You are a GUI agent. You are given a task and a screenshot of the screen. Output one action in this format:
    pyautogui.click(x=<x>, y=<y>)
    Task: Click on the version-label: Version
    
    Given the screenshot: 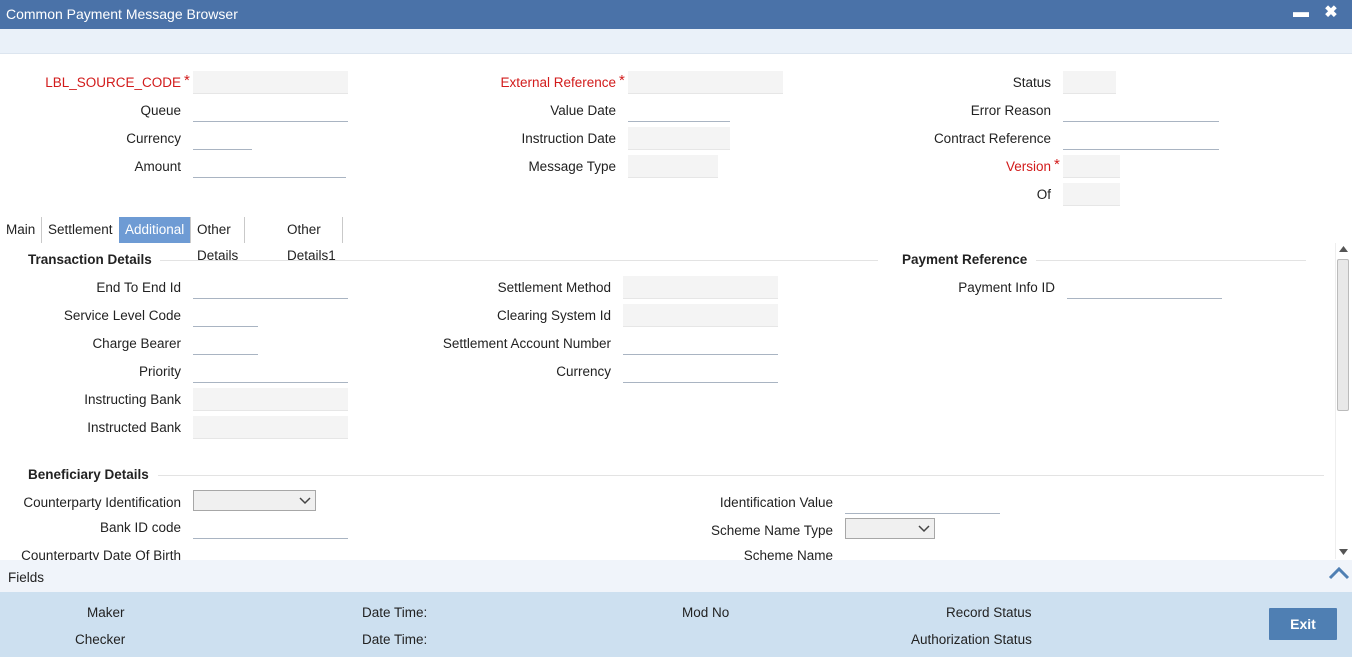 What is the action you would take?
    pyautogui.click(x=1028, y=166)
    